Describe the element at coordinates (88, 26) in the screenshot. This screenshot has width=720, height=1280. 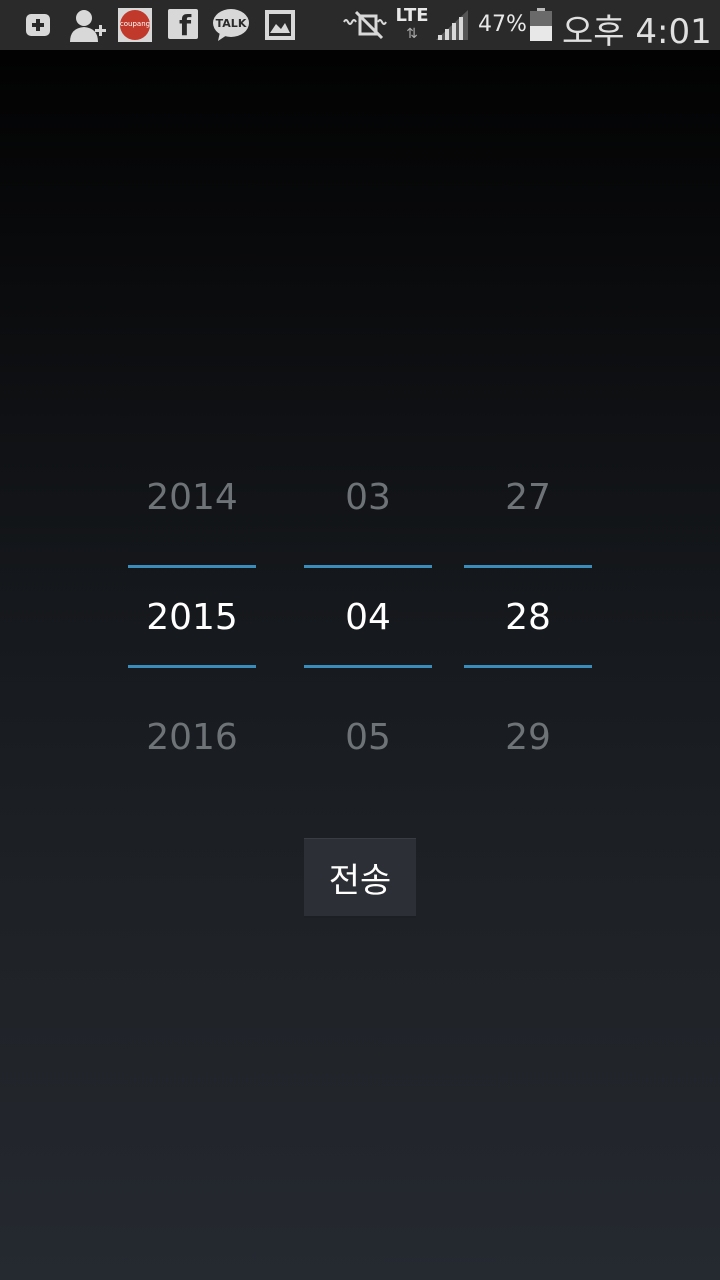
I see `add-contact-icon` at that location.